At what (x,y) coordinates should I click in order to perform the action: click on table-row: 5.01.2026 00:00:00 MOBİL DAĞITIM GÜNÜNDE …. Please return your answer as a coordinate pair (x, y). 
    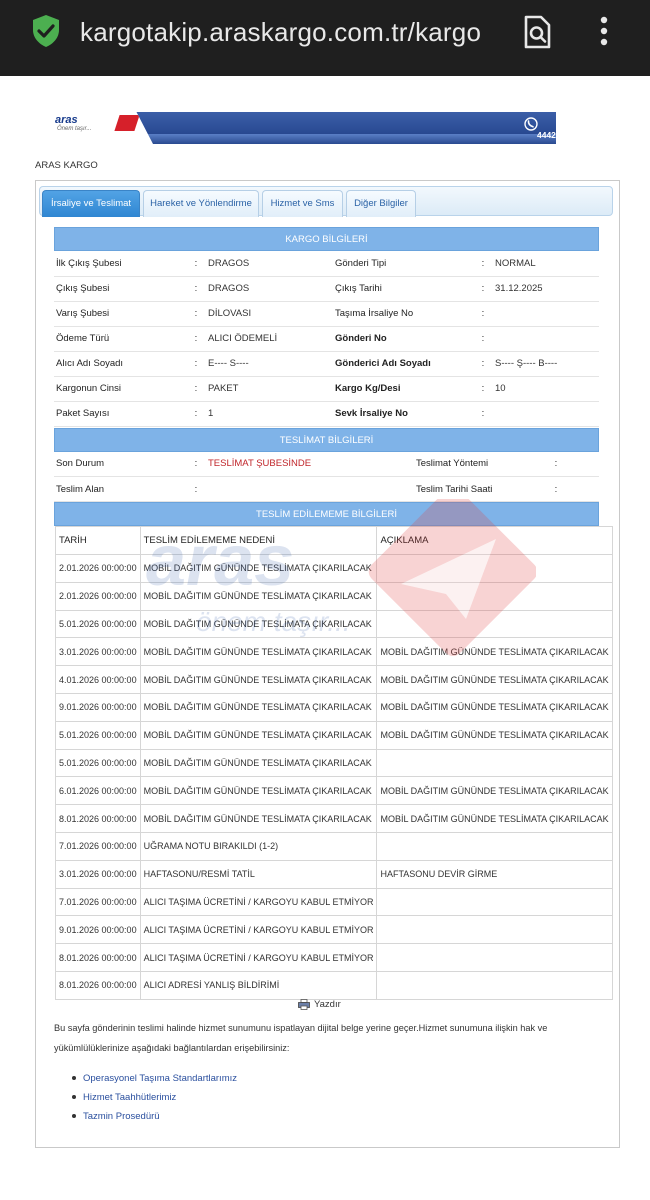
    Looking at the image, I should click on (334, 763).